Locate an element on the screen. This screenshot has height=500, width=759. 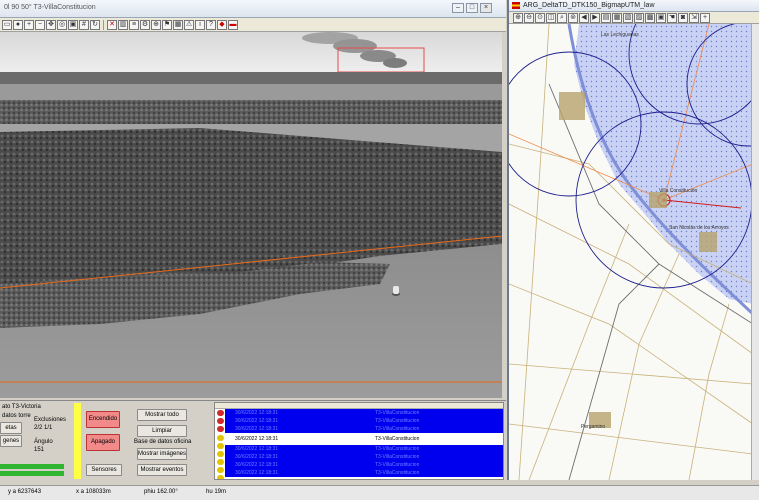
minimize-button: – is located at coordinates (458, 8).